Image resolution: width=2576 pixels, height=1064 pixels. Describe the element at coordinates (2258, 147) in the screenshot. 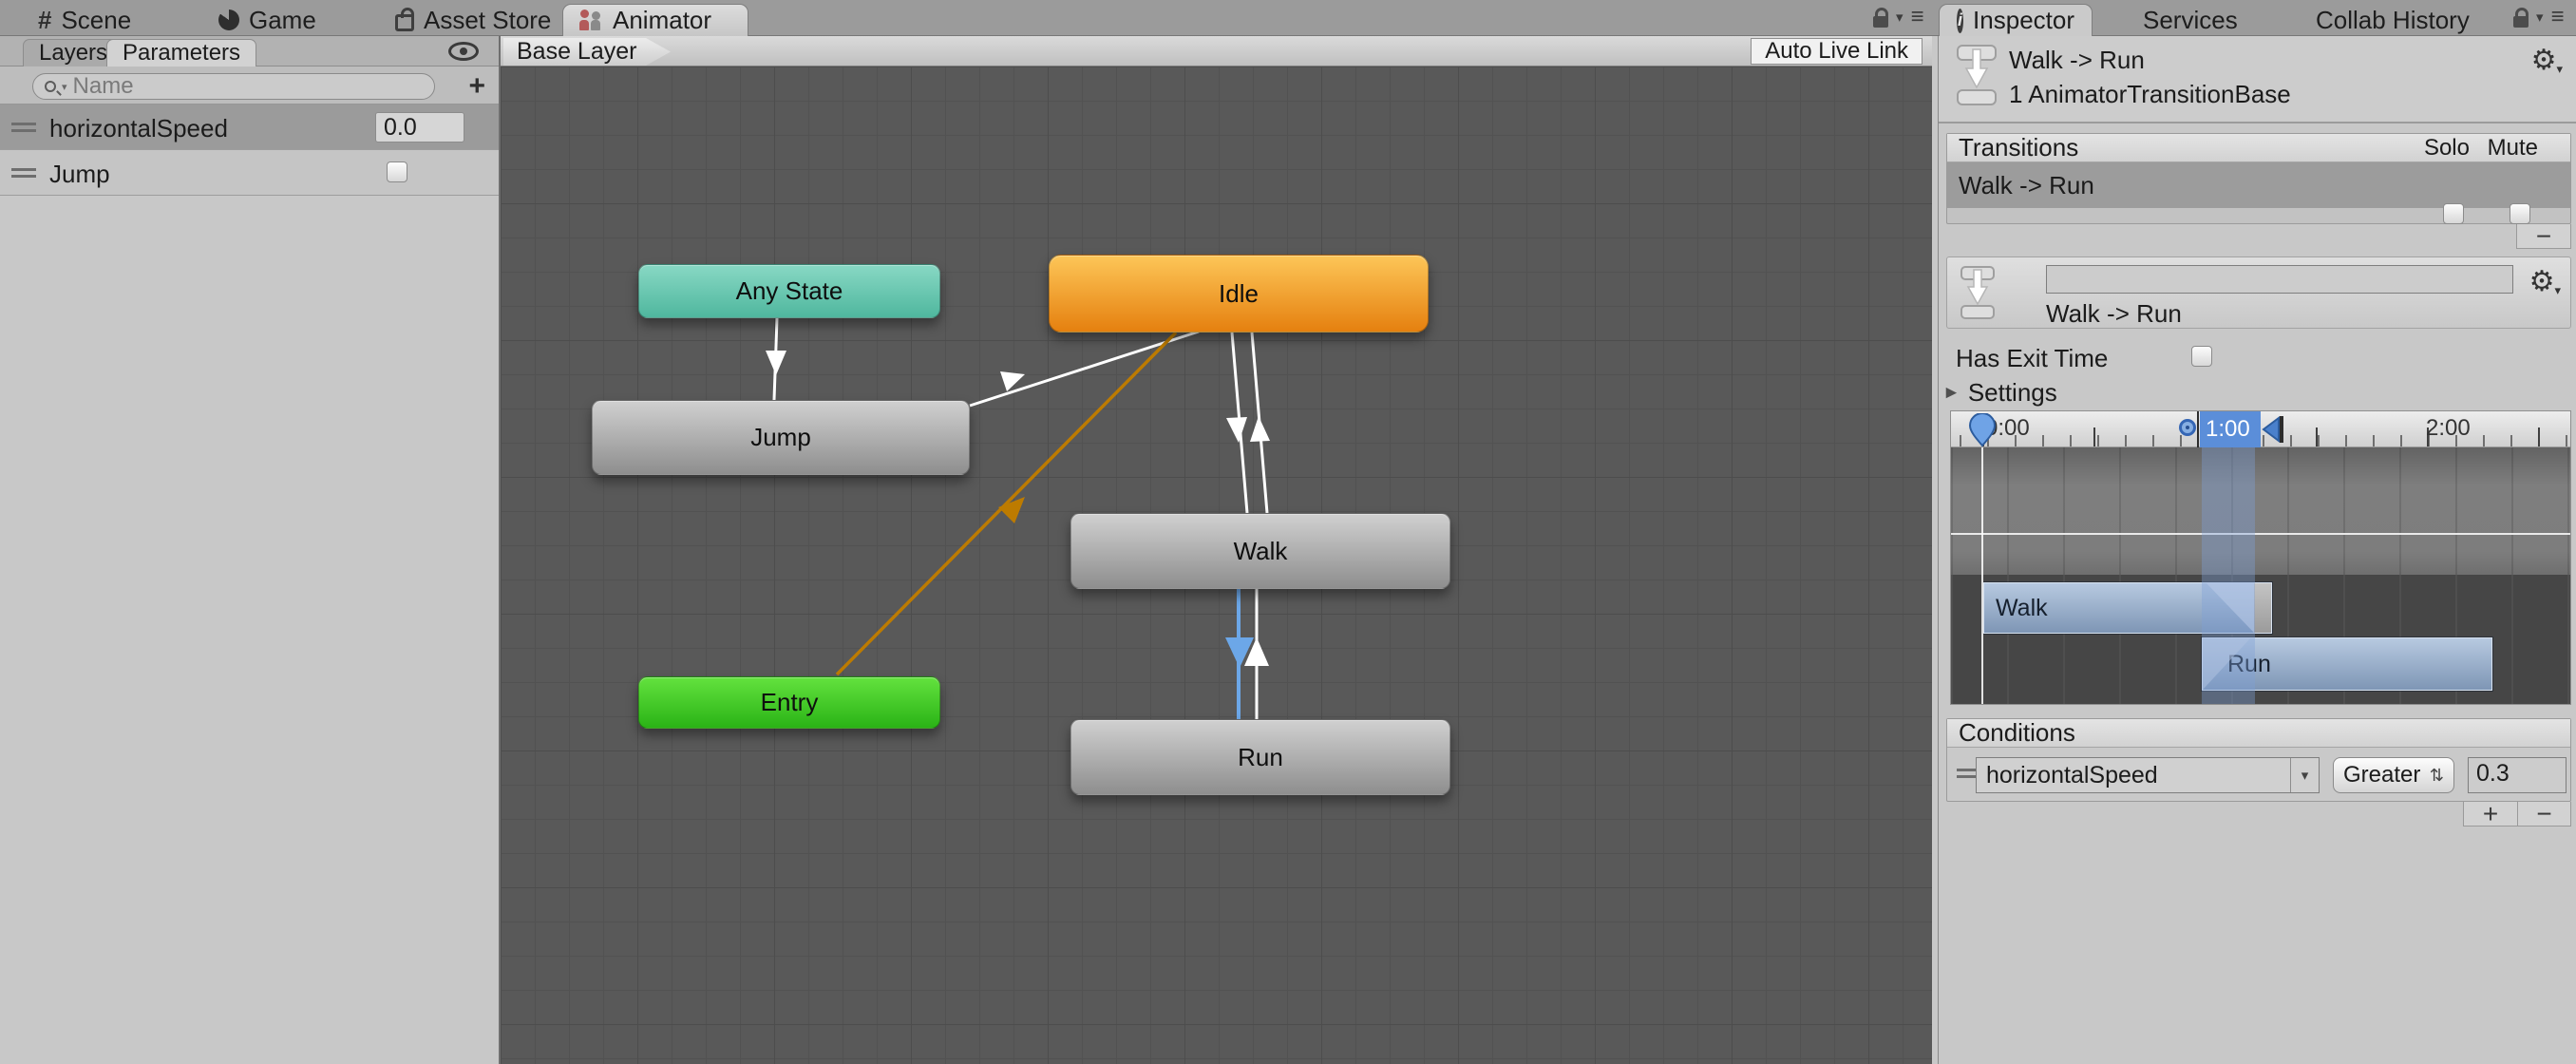

I see `transitions-header: Transitions Solo Mute` at that location.